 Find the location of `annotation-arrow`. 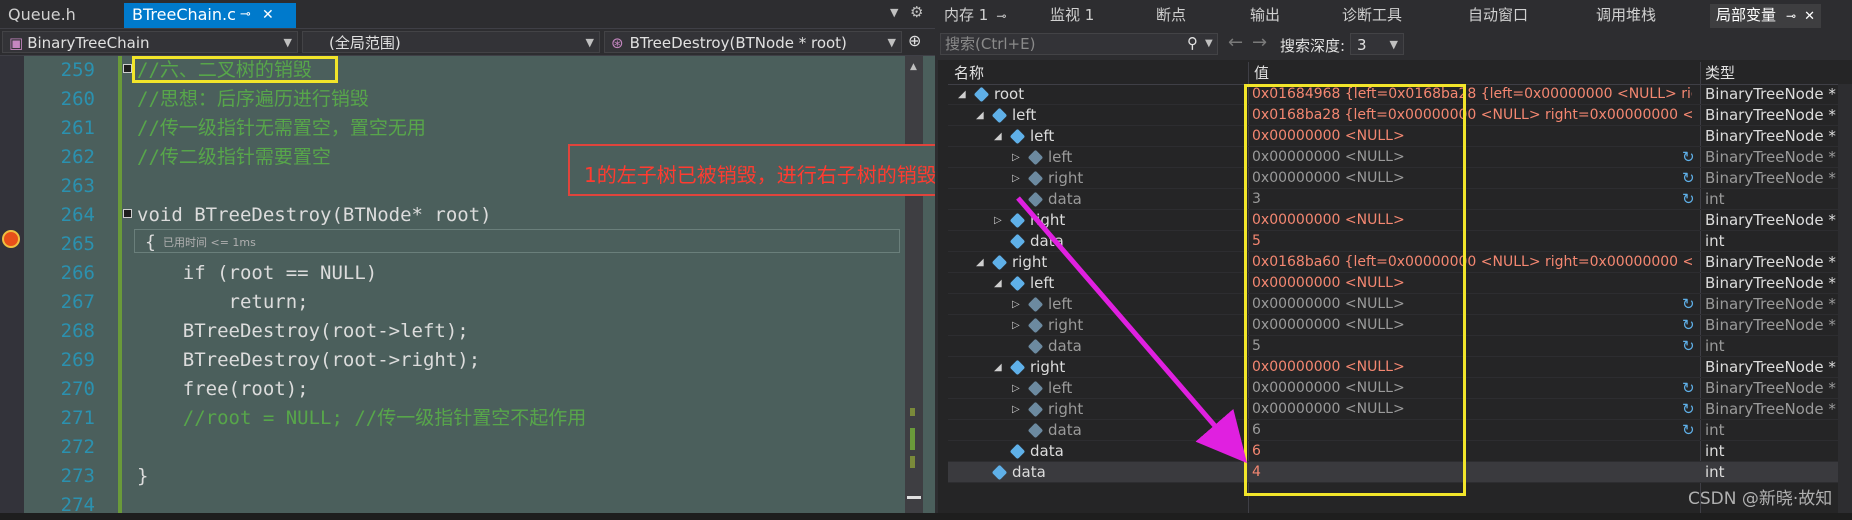

annotation-arrow is located at coordinates (1132, 330).